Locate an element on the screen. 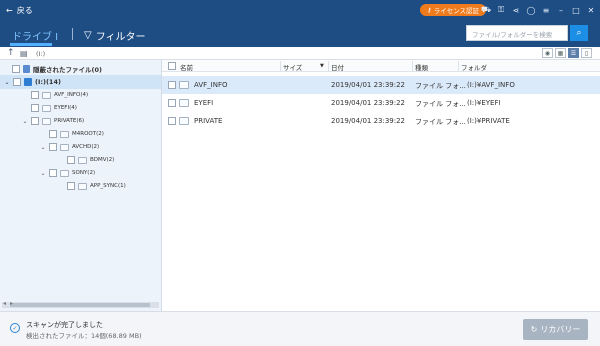 The height and width of the screenshot is (346, 600). cart-icon: ⛟ is located at coordinates (486, 10).